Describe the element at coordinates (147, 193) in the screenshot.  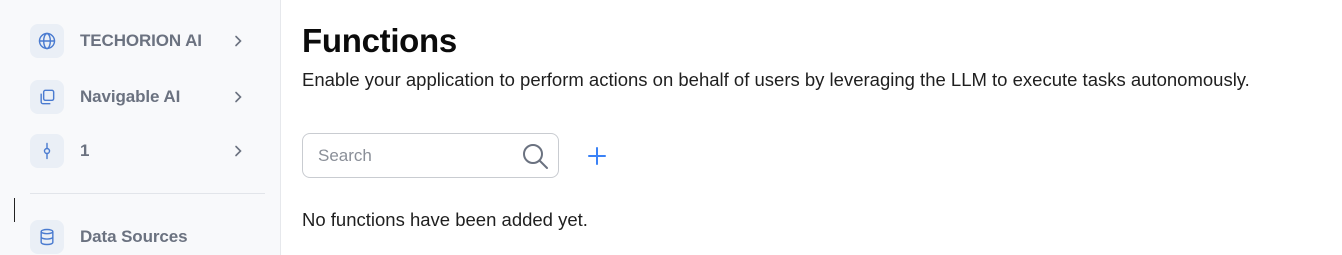
I see `sidebar-divider` at that location.